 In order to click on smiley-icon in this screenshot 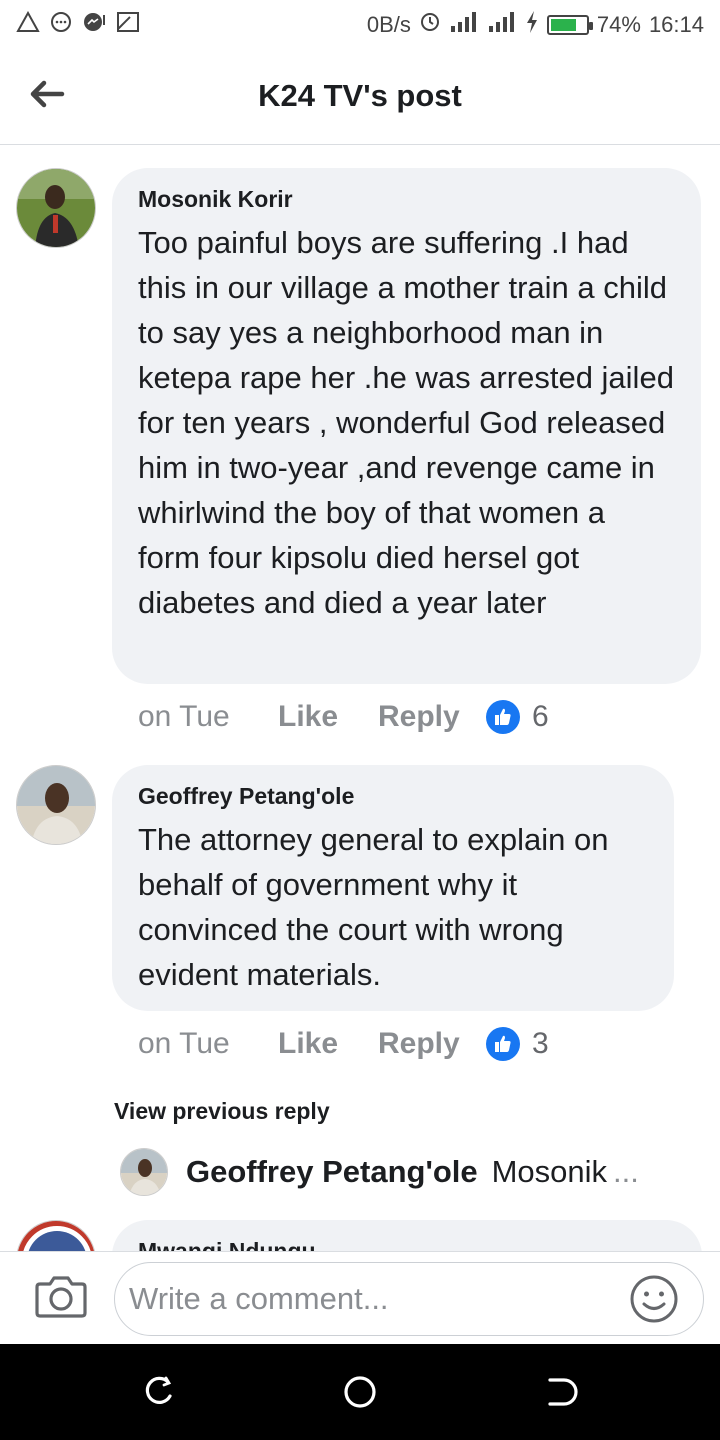, I will do `click(654, 1299)`.